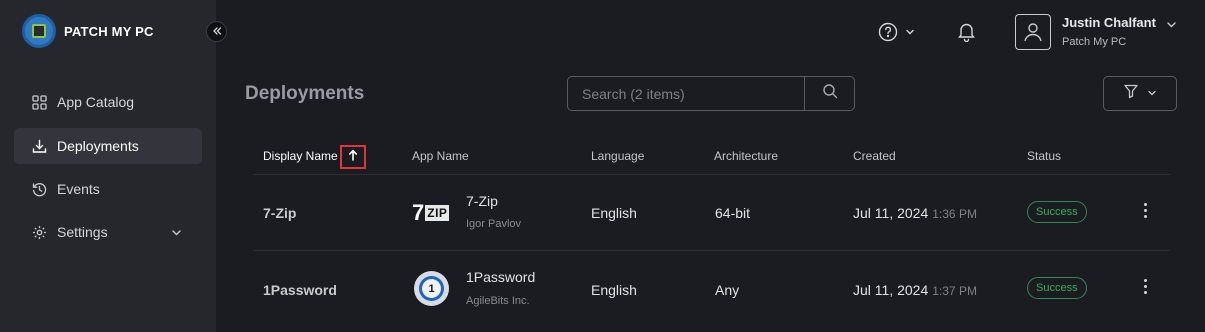 The width and height of the screenshot is (1205, 332). I want to click on chevrons-left-icon, so click(217, 32).